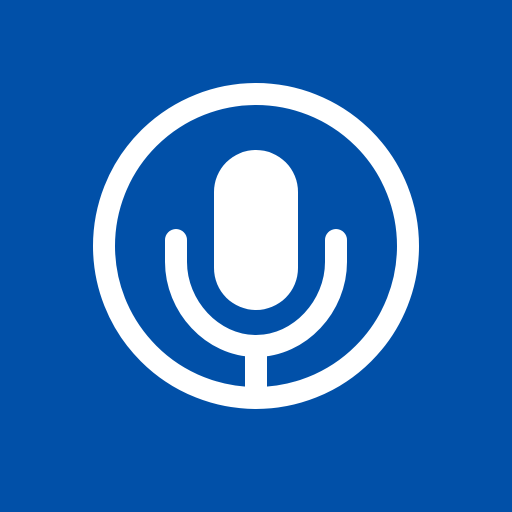 The width and height of the screenshot is (512, 512). What do you see at coordinates (256, 372) in the screenshot?
I see `microphone-stand` at bounding box center [256, 372].